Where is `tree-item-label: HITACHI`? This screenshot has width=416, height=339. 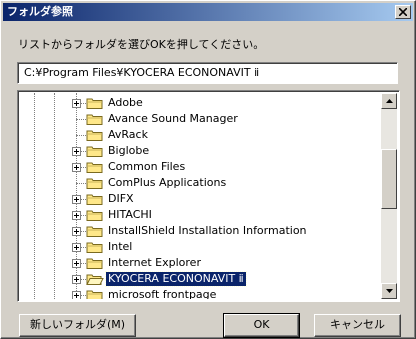 tree-item-label: HITACHI is located at coordinates (130, 214).